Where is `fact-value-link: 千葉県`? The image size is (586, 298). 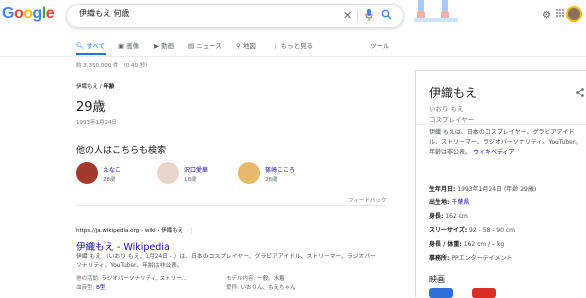 fact-value-link: 千葉県 is located at coordinates (460, 202).